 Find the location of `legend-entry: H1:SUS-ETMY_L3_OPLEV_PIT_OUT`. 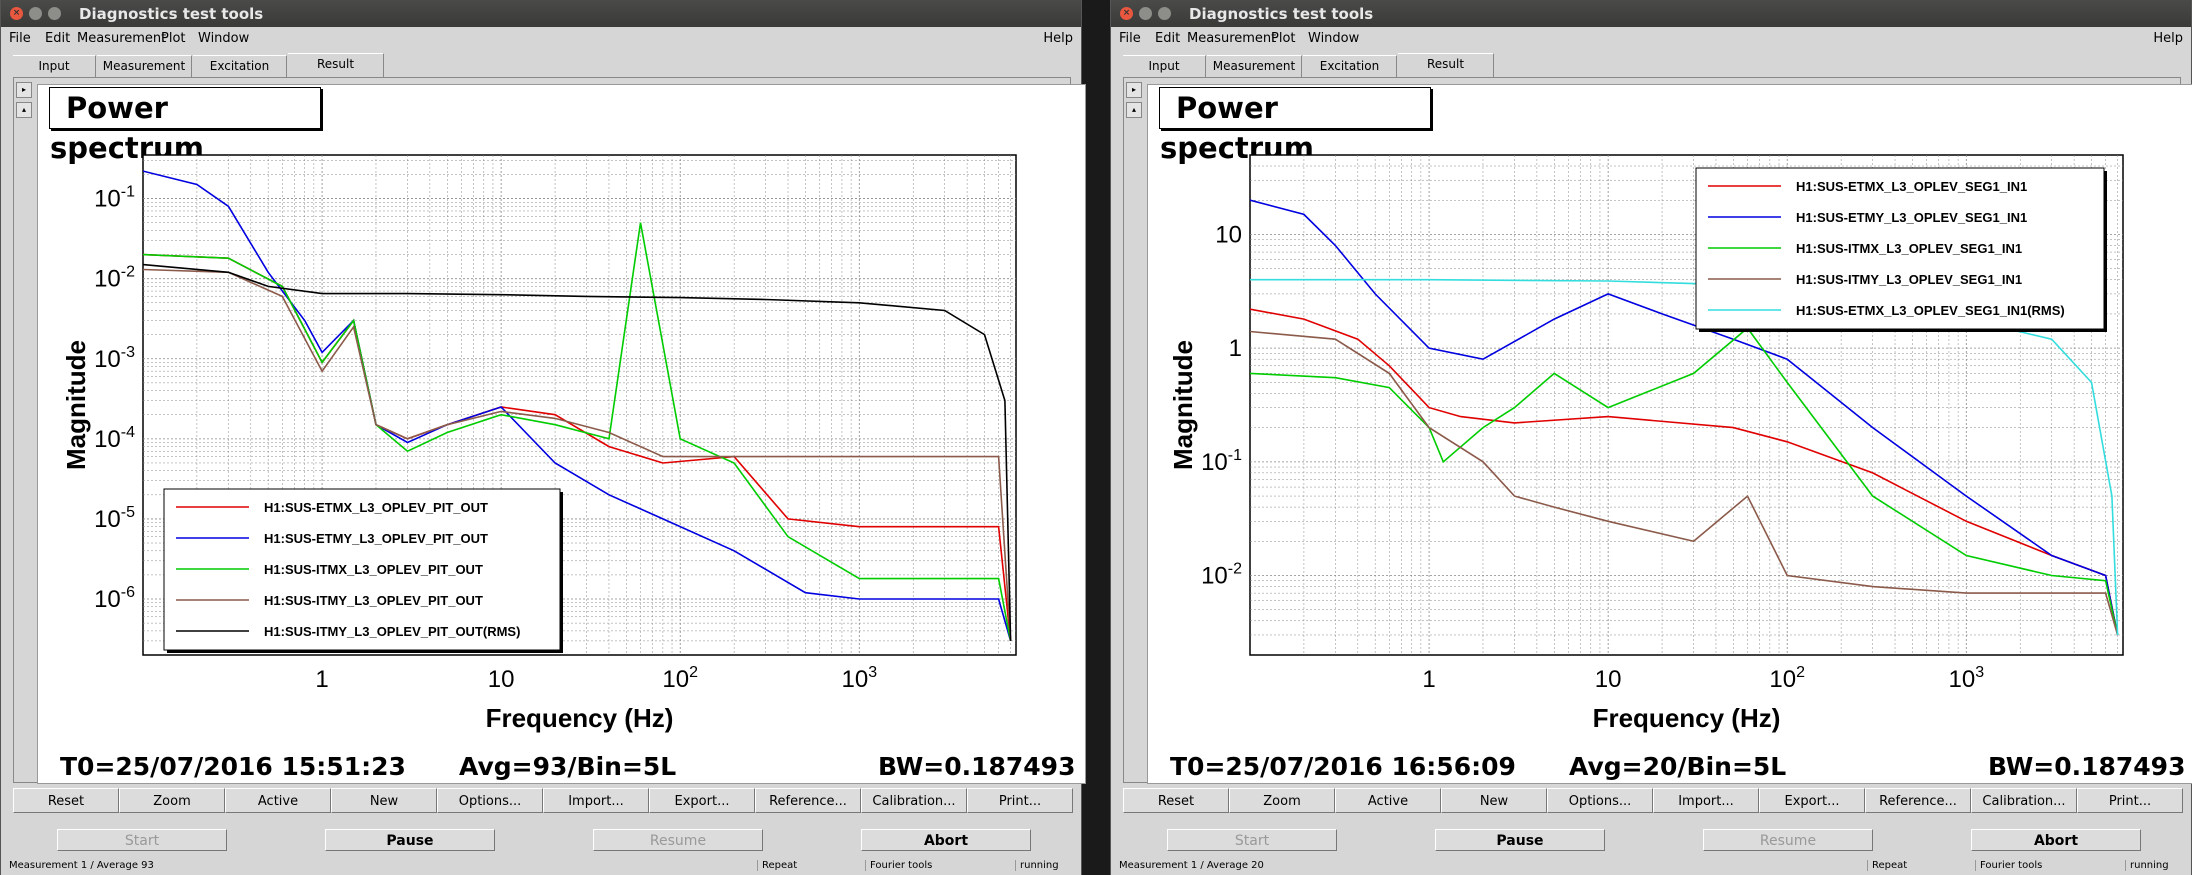

legend-entry: H1:SUS-ETMY_L3_OPLEV_PIT_OUT is located at coordinates (376, 538).